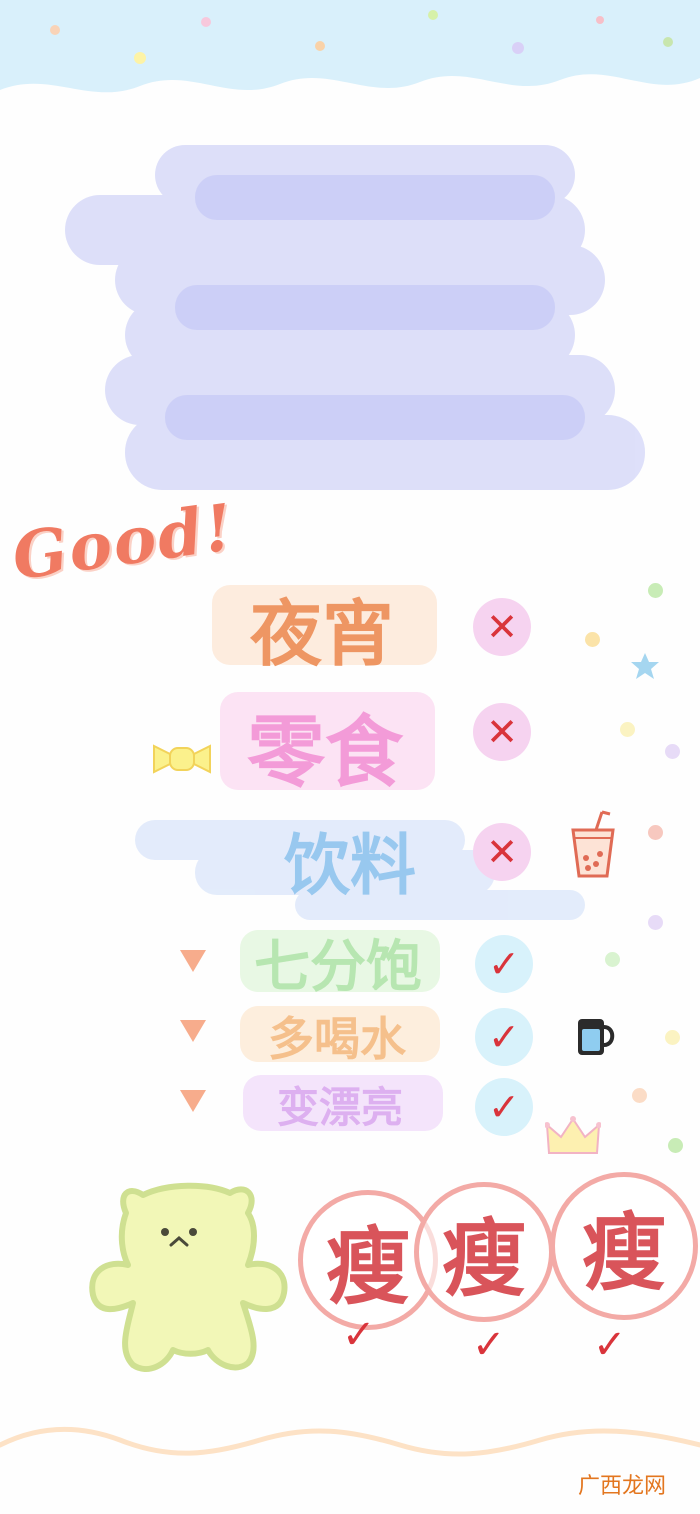 Image resolution: width=700 pixels, height=1514 pixels. What do you see at coordinates (188, 1277) in the screenshot?
I see `bear-icon` at bounding box center [188, 1277].